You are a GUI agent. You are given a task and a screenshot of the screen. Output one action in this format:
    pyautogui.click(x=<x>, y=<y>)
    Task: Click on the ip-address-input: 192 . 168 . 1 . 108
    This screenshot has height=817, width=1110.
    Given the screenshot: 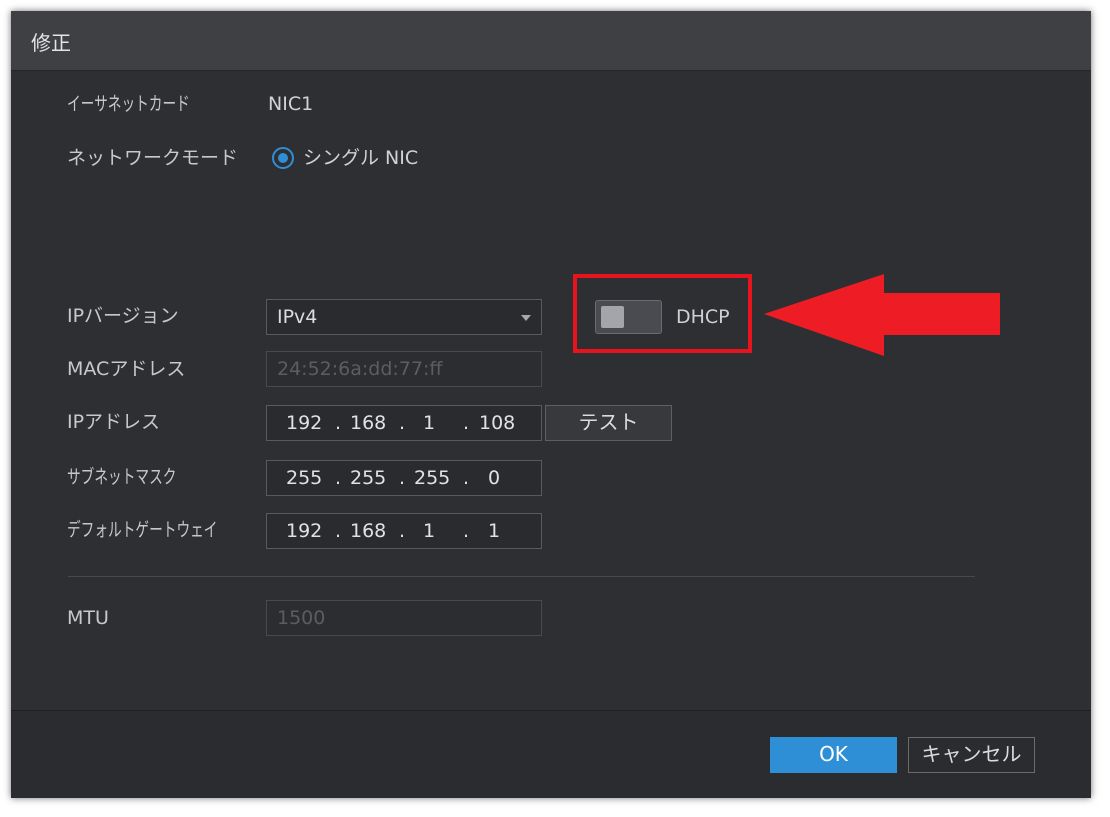 What is the action you would take?
    pyautogui.click(x=404, y=423)
    